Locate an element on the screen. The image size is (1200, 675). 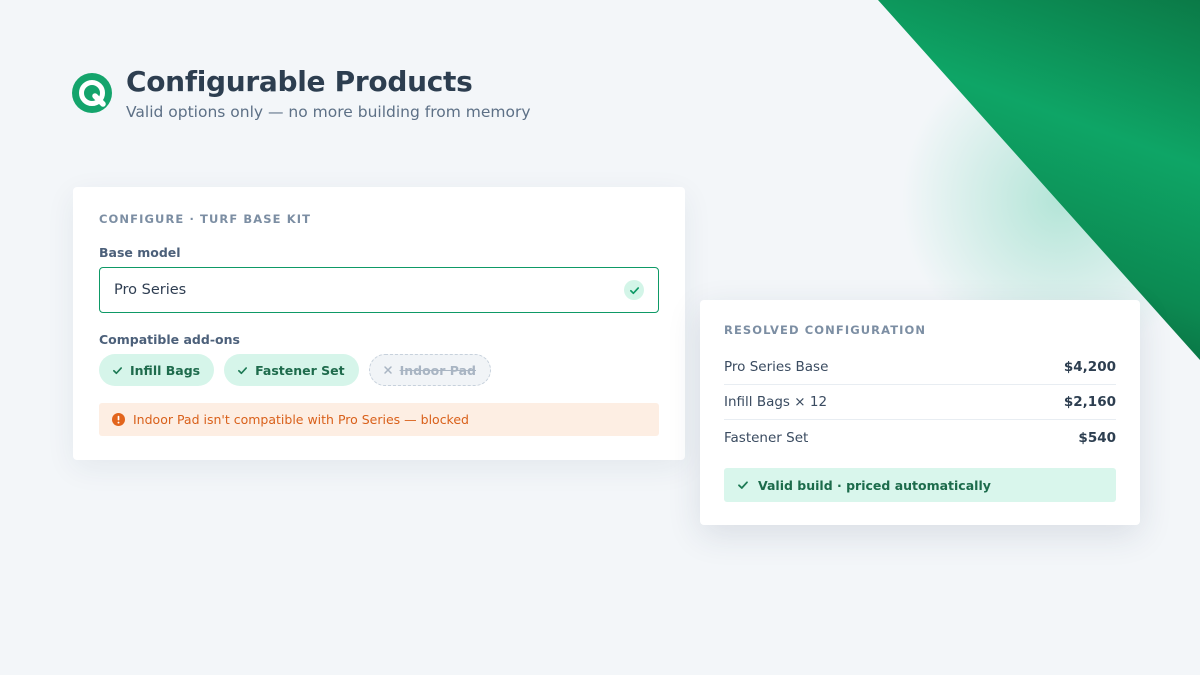
addon-chip-label: Indoor Pad is located at coordinates (437, 370).